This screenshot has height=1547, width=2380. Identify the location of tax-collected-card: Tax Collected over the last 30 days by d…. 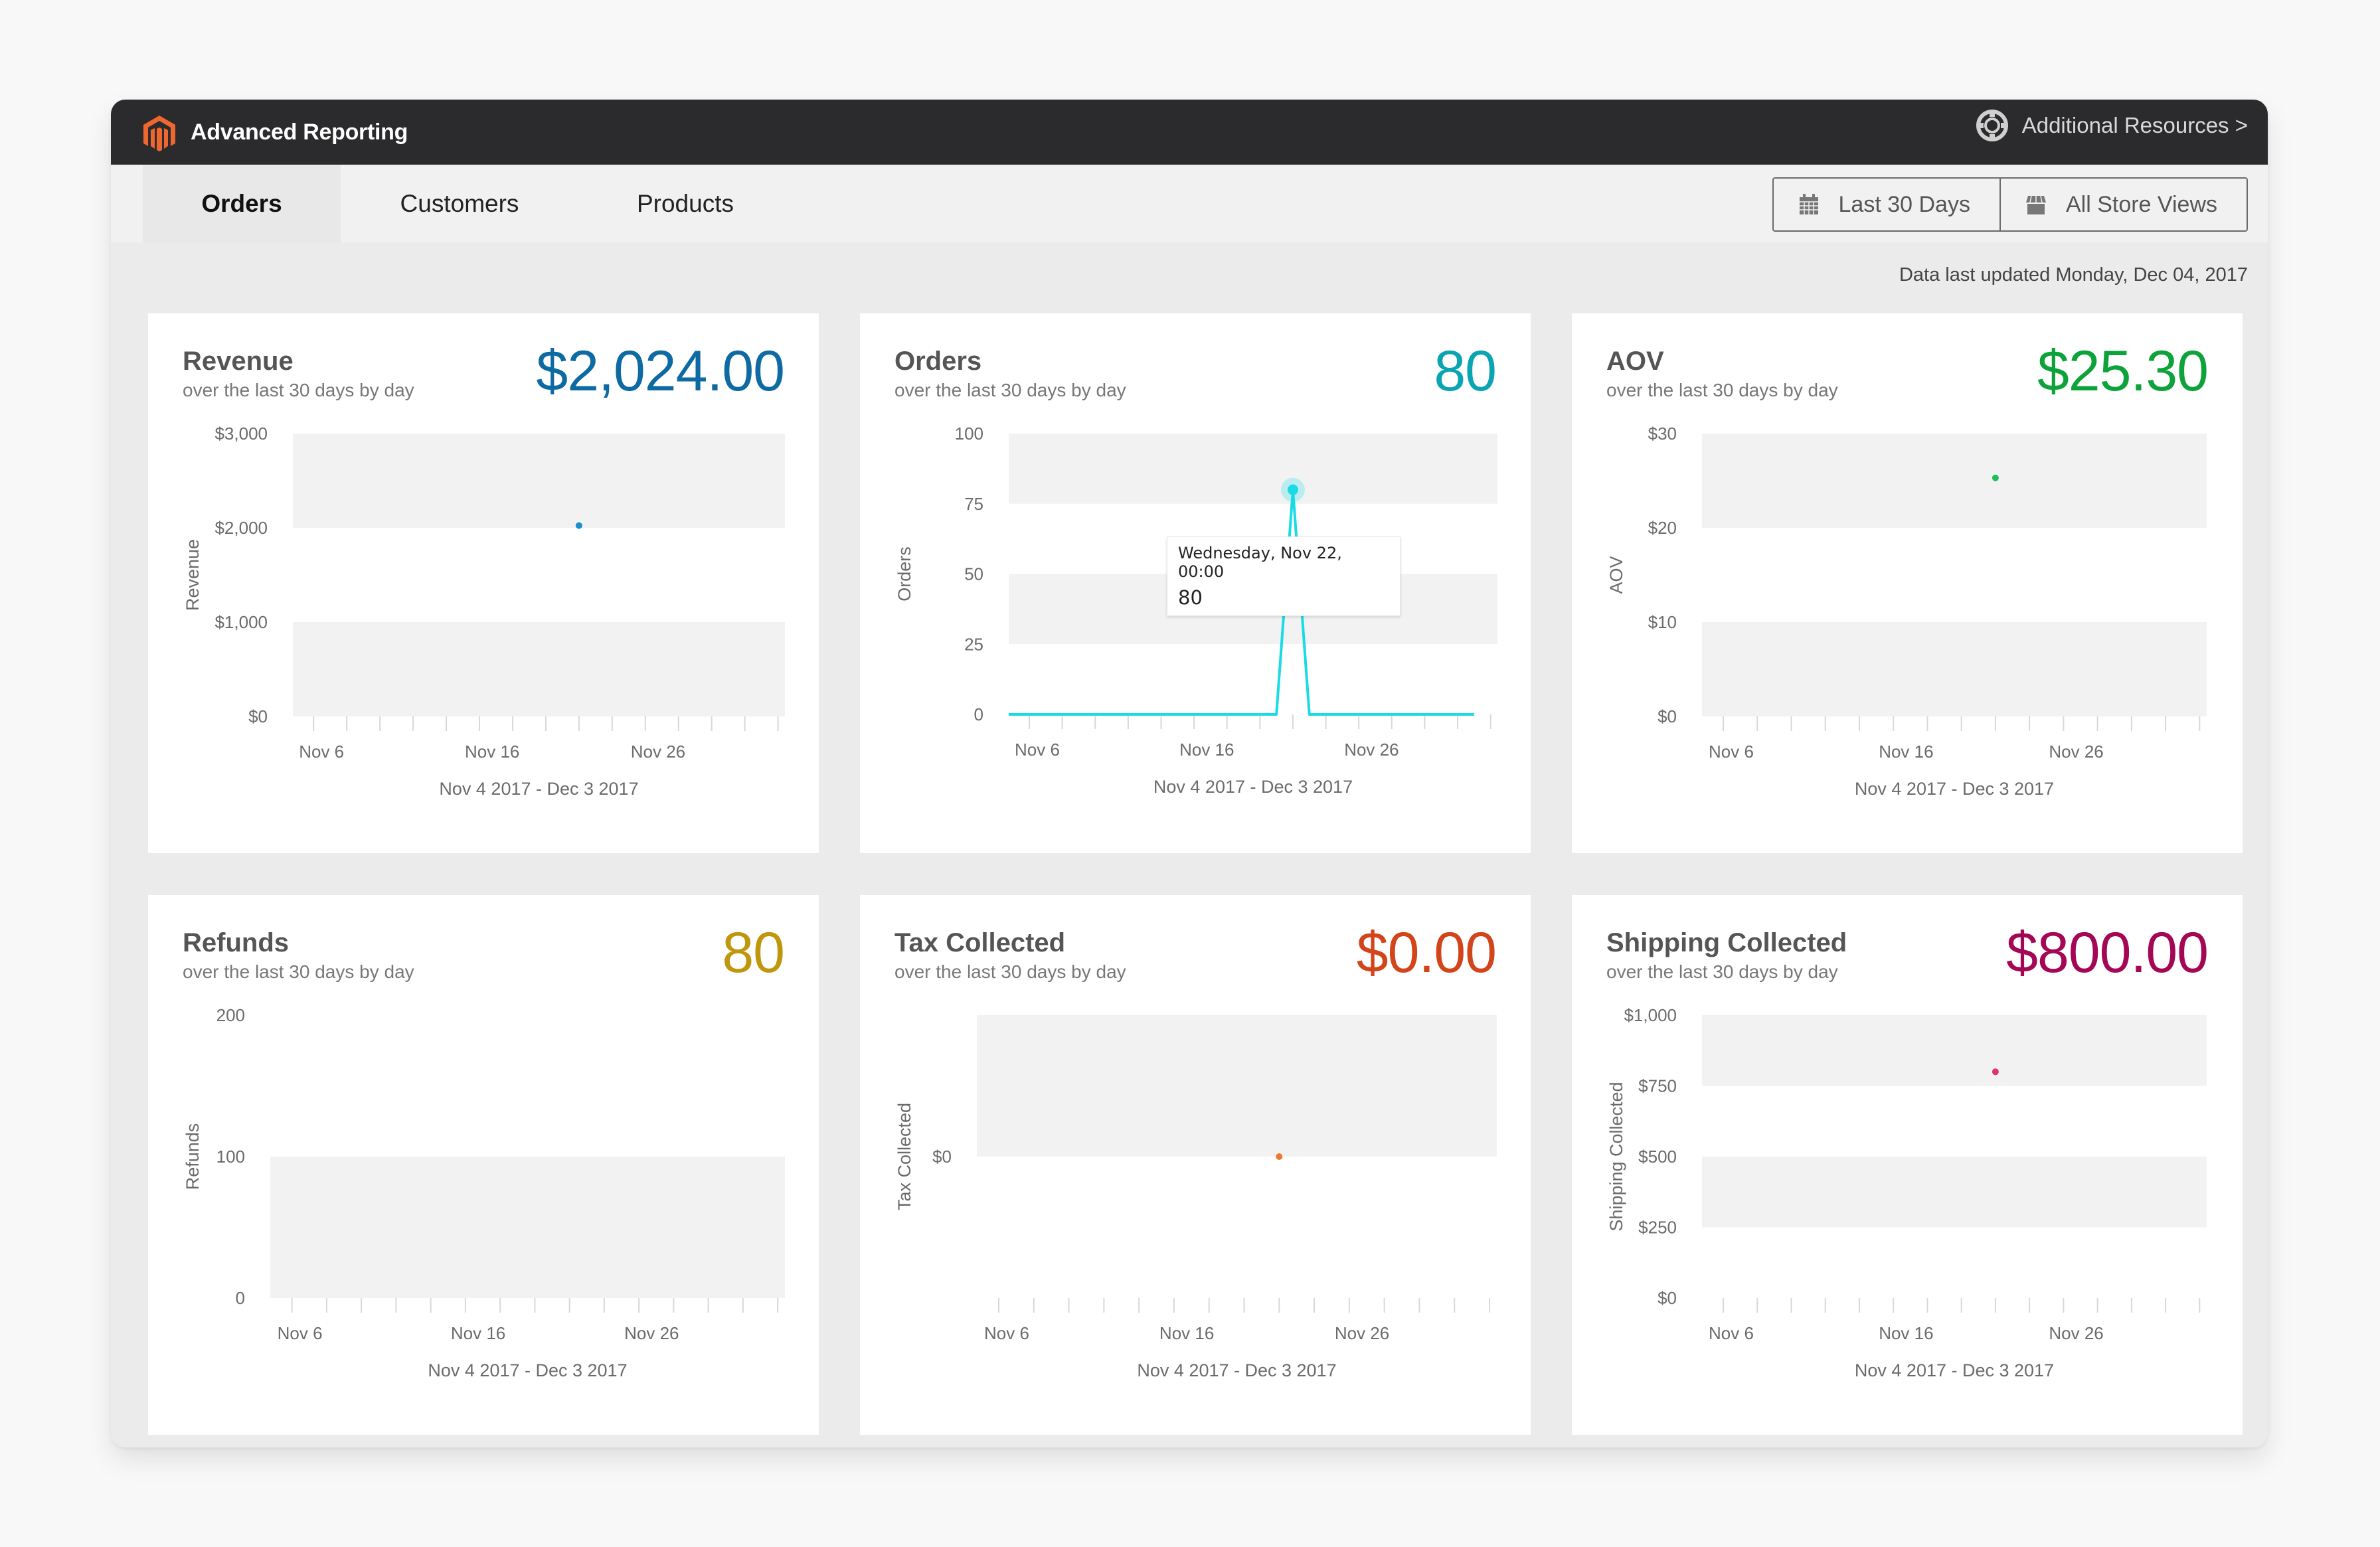
(1195, 1165).